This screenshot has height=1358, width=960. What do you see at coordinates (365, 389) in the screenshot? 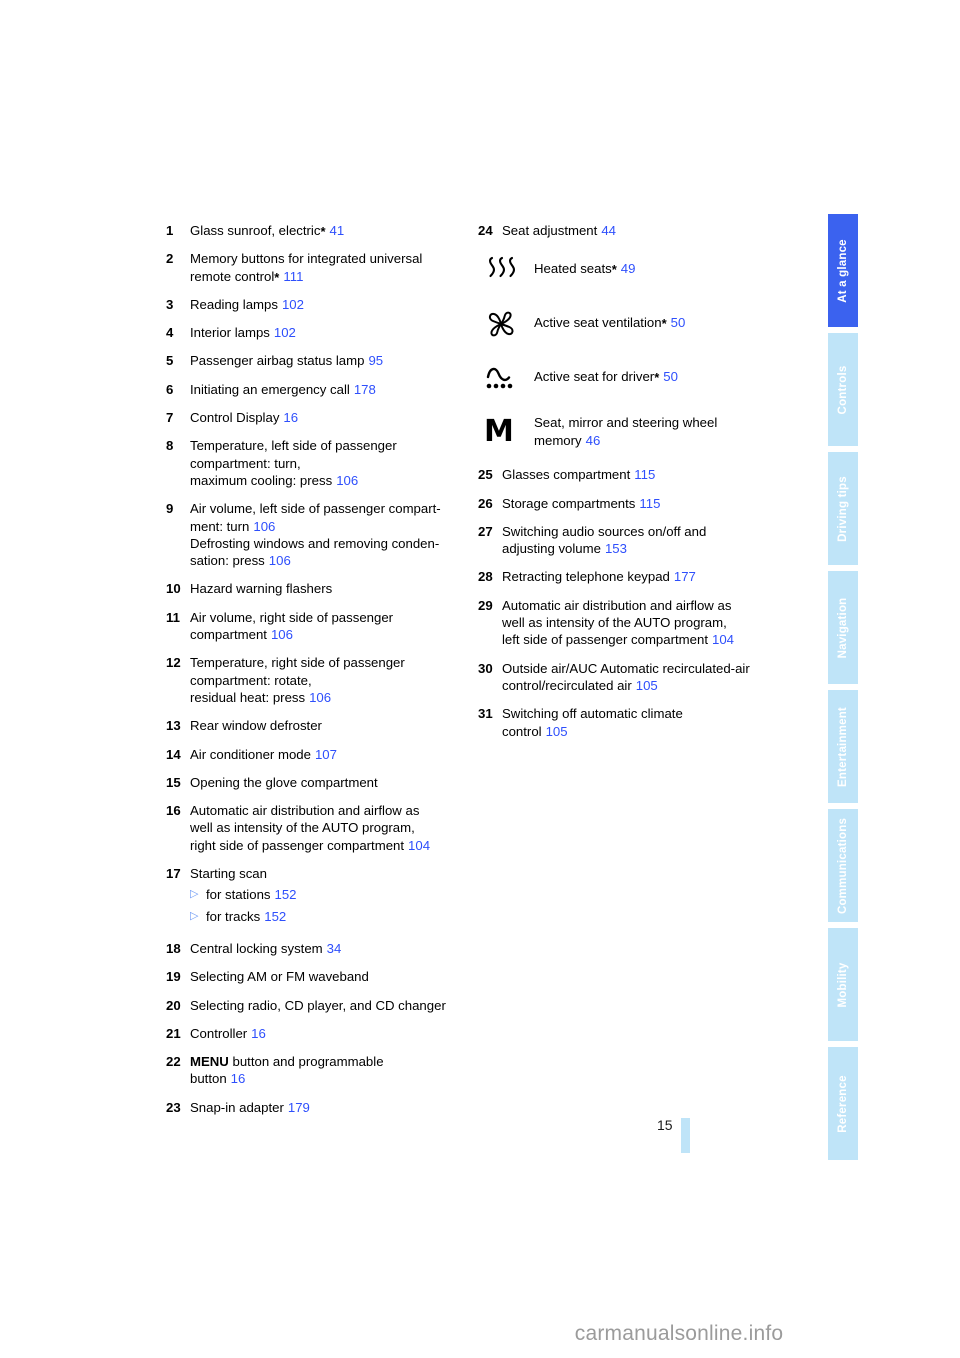
I see `page-reference: 178` at bounding box center [365, 389].